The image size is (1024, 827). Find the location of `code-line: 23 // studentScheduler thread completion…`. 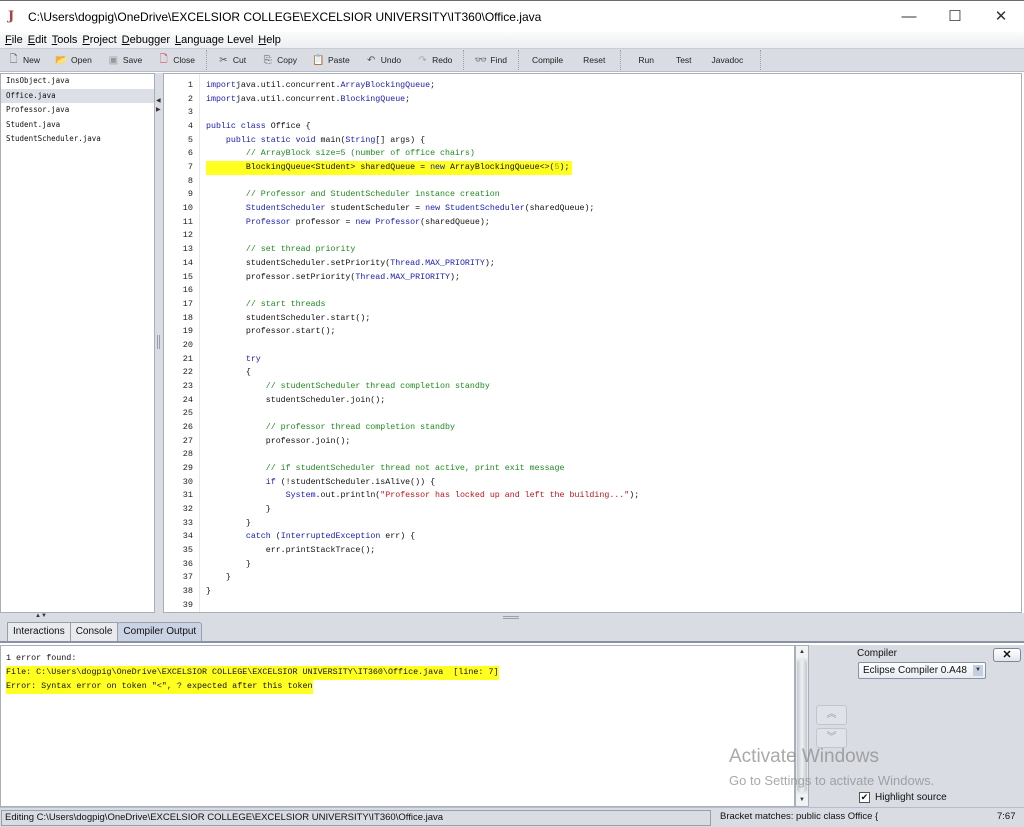

code-line: 23 // studentScheduler thread completion… is located at coordinates (592, 387).